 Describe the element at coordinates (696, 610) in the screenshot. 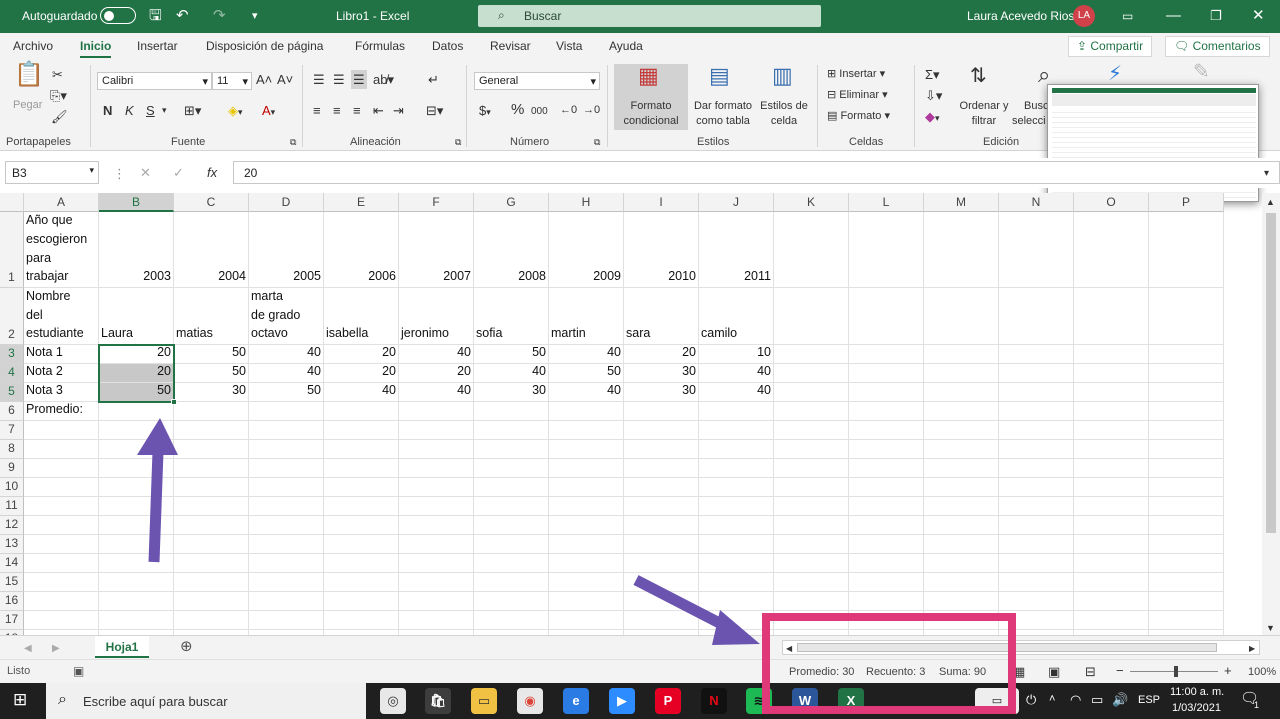

I see `diagonal-arrow-annotation` at that location.